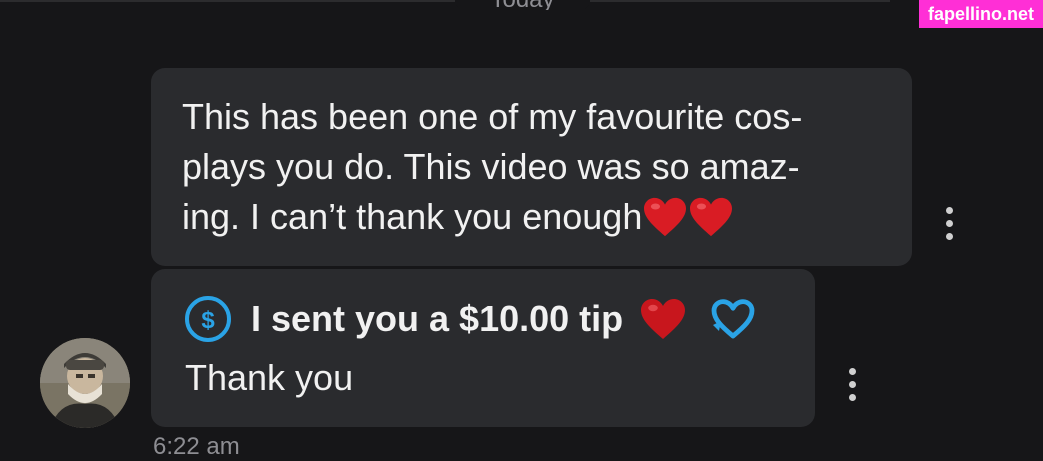  I want to click on date-label: Today, so click(522, 5).